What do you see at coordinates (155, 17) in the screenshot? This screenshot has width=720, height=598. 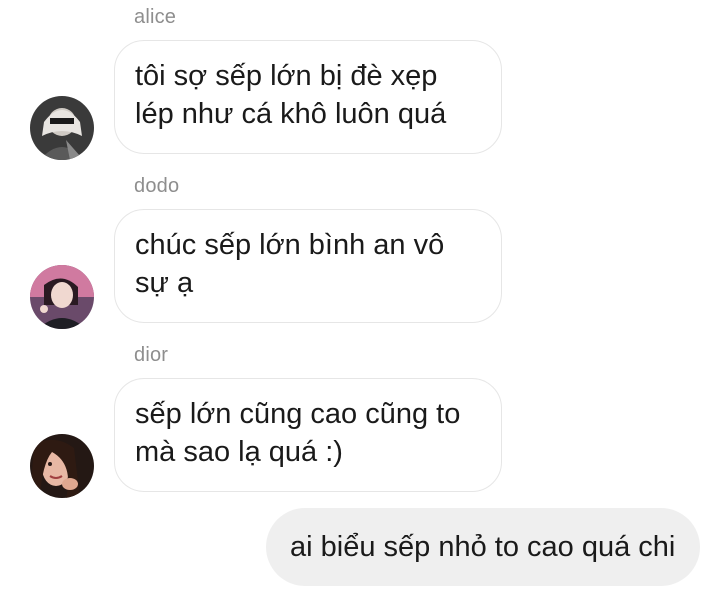 I see `sender-name: alice` at bounding box center [155, 17].